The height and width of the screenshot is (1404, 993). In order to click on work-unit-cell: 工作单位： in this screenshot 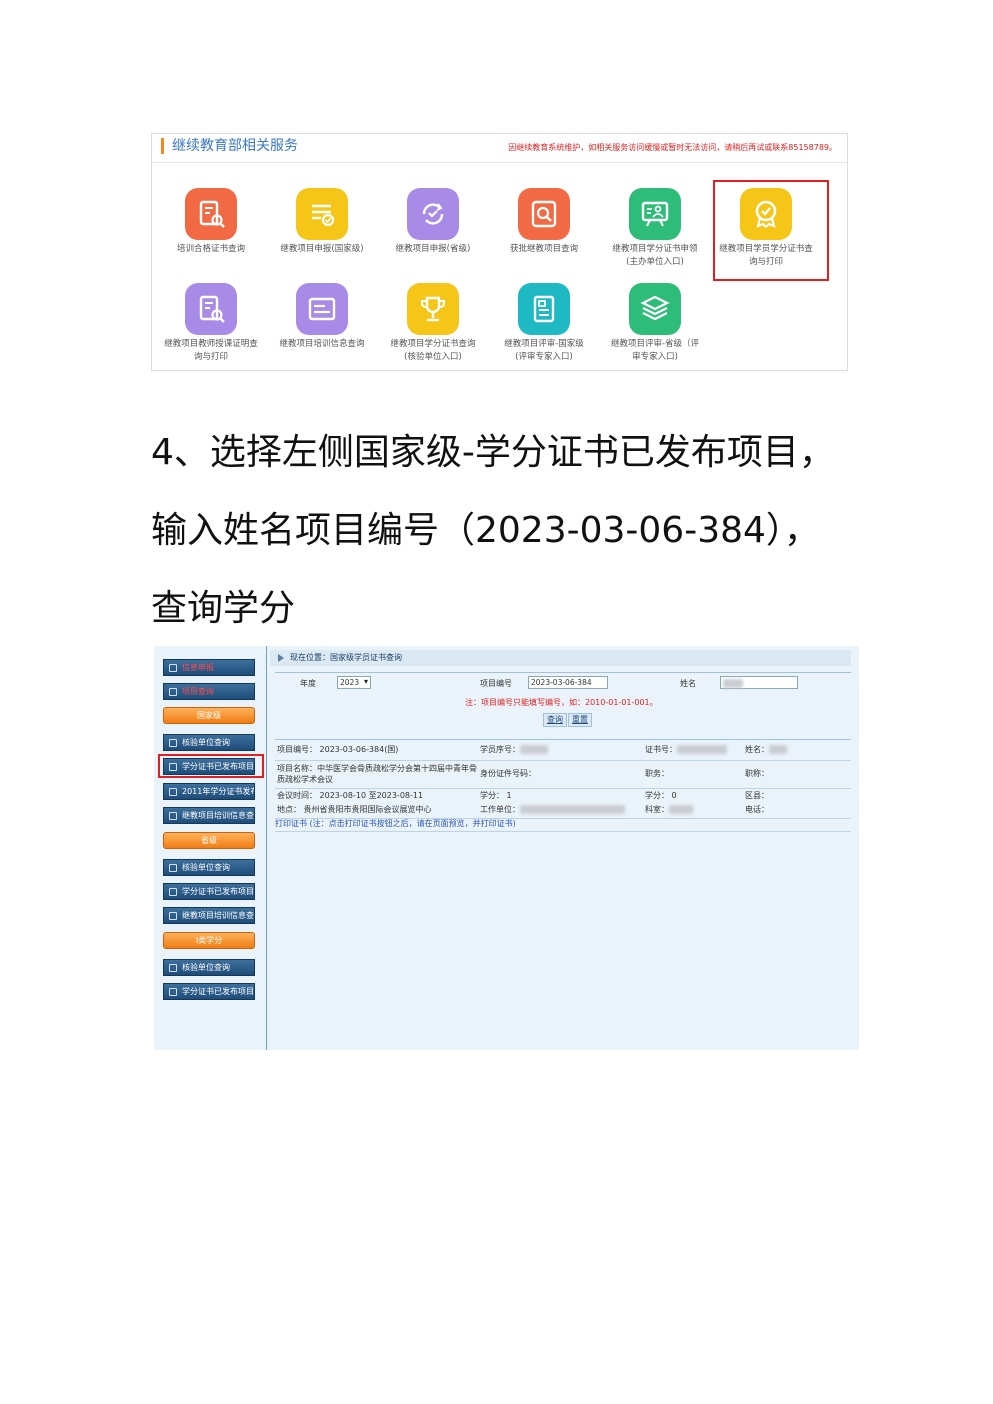, I will do `click(552, 810)`.